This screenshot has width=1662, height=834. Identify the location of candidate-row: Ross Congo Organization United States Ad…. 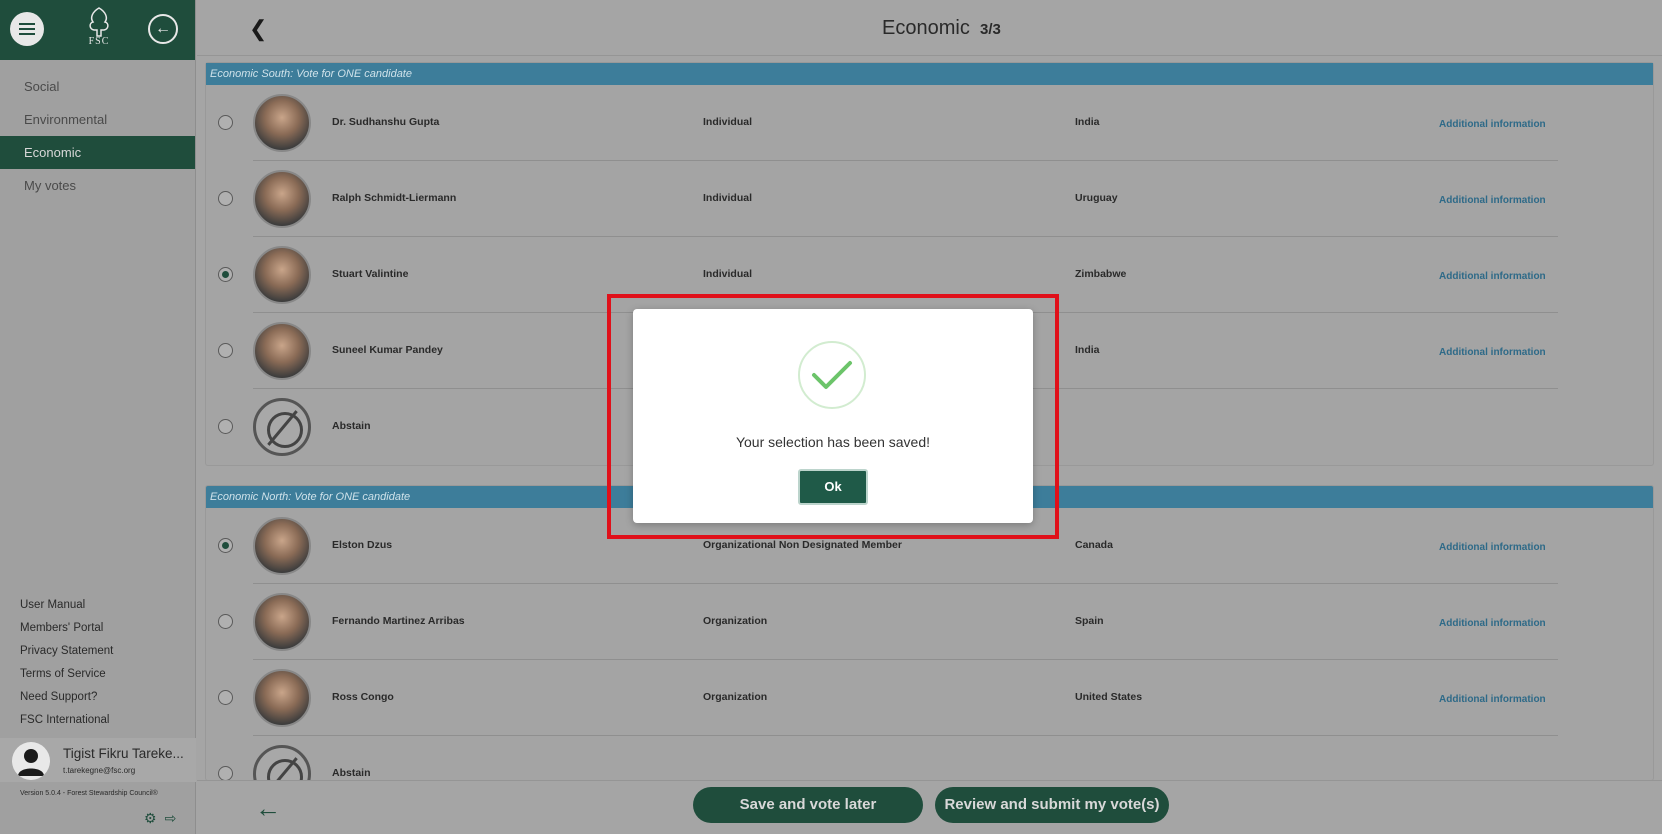
(929, 698).